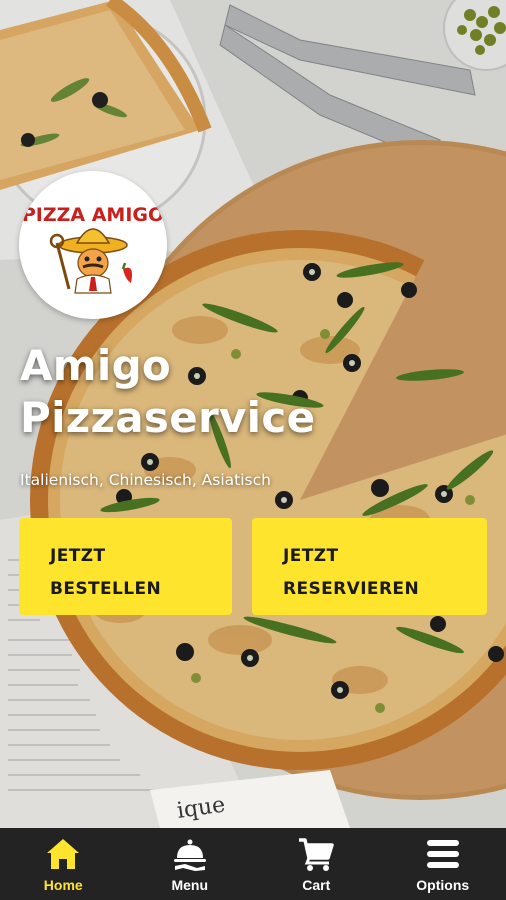 Image resolution: width=506 pixels, height=900 pixels. What do you see at coordinates (443, 885) in the screenshot?
I see `nav-label-options: Options` at bounding box center [443, 885].